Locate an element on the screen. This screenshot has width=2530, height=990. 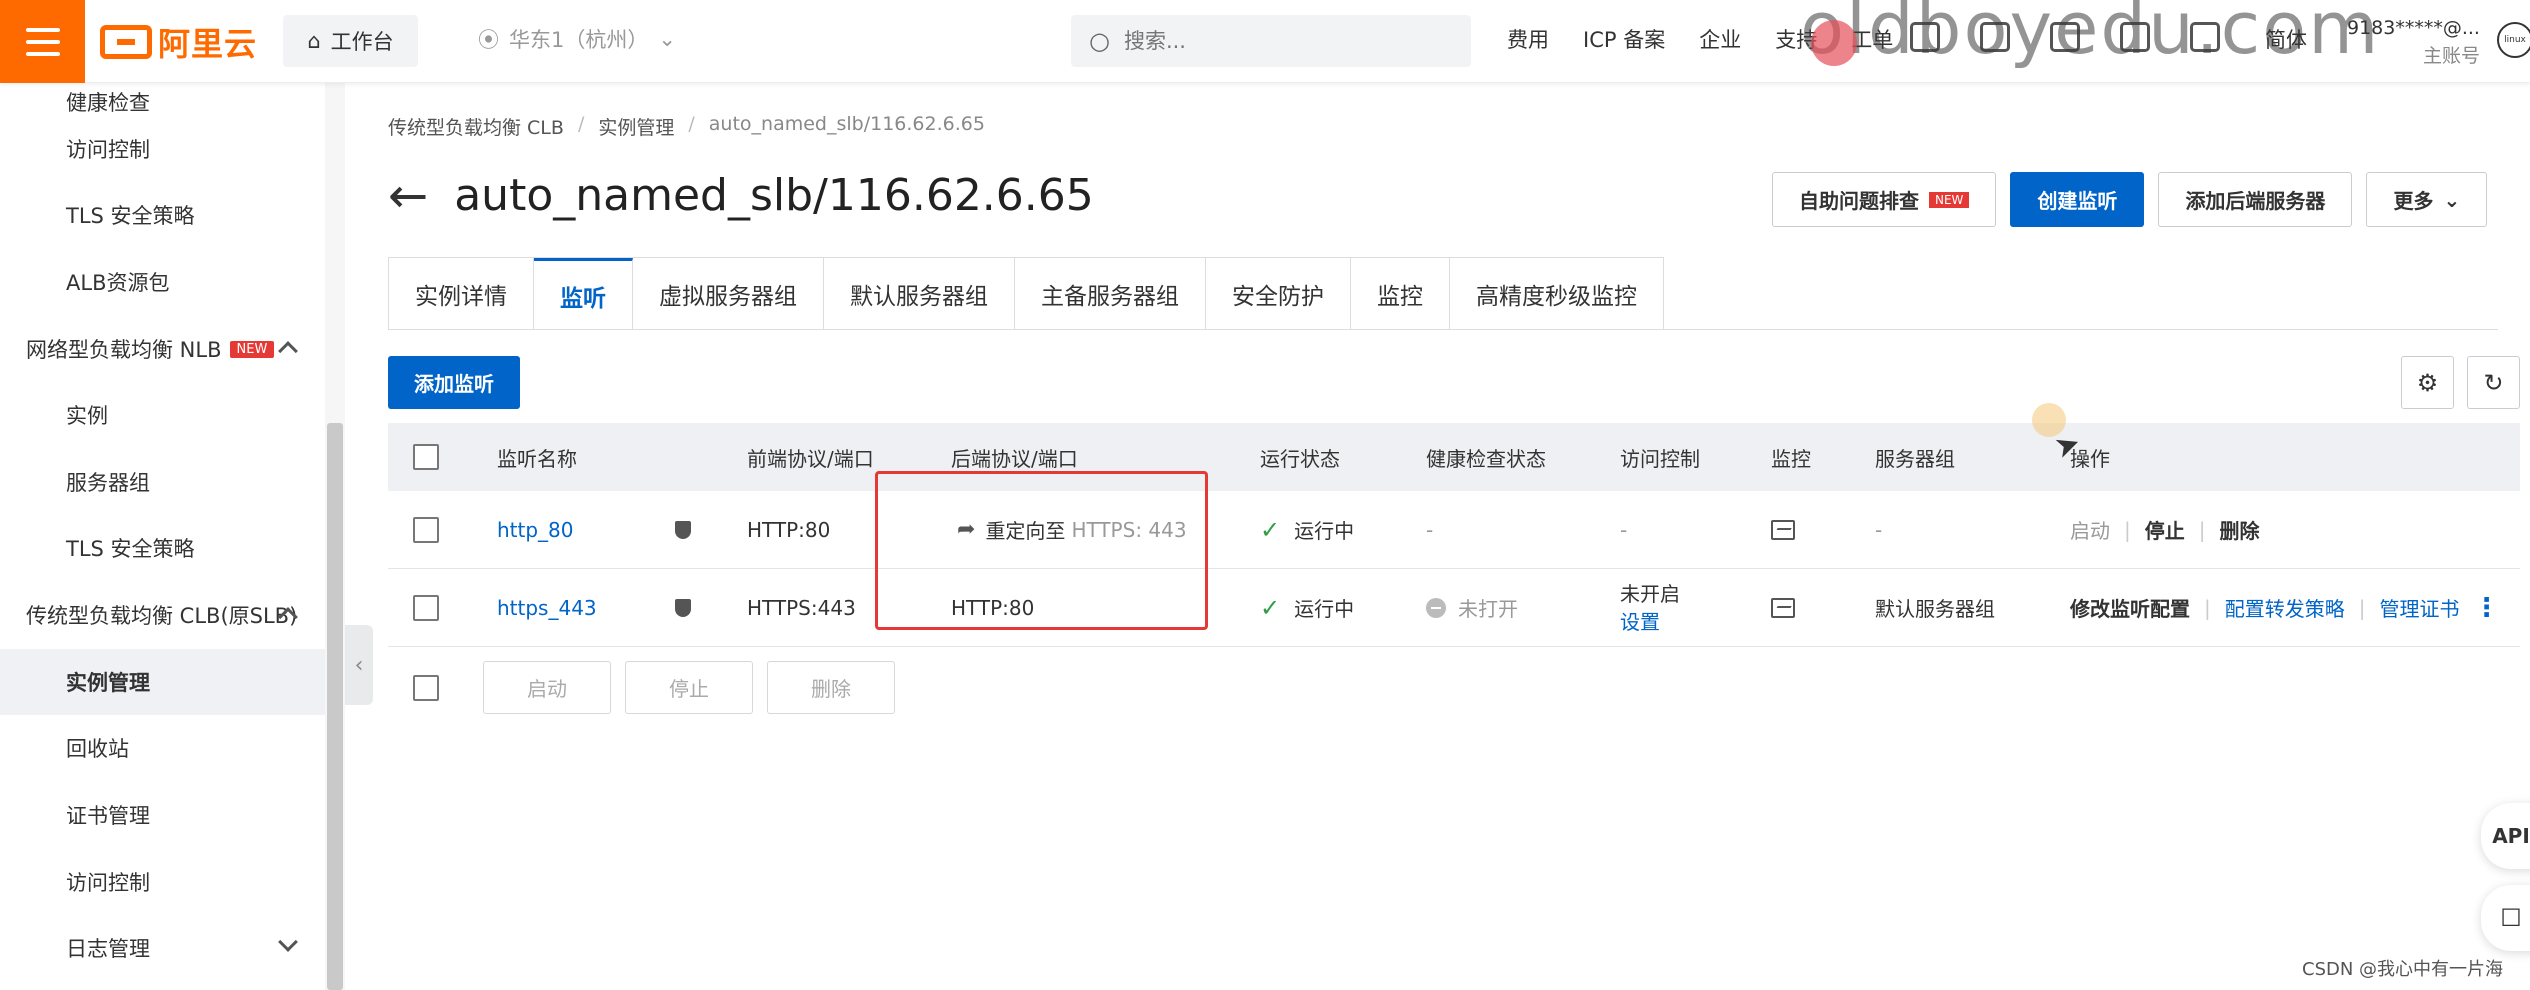
add-backend-button: 添加后端服务器 is located at coordinates (2255, 199).